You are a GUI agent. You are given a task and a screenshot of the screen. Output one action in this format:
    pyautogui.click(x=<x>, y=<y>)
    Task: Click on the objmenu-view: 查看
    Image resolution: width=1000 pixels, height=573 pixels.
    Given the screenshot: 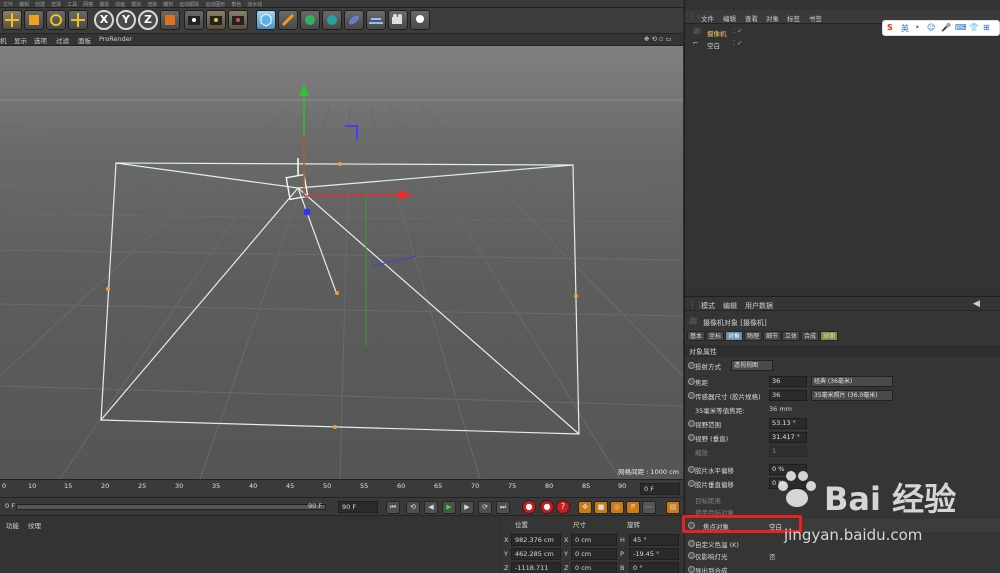 What is the action you would take?
    pyautogui.click(x=751, y=18)
    